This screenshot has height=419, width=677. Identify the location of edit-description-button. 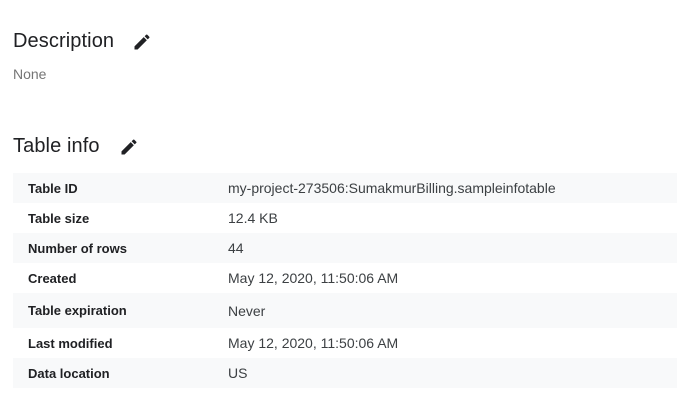
(142, 42).